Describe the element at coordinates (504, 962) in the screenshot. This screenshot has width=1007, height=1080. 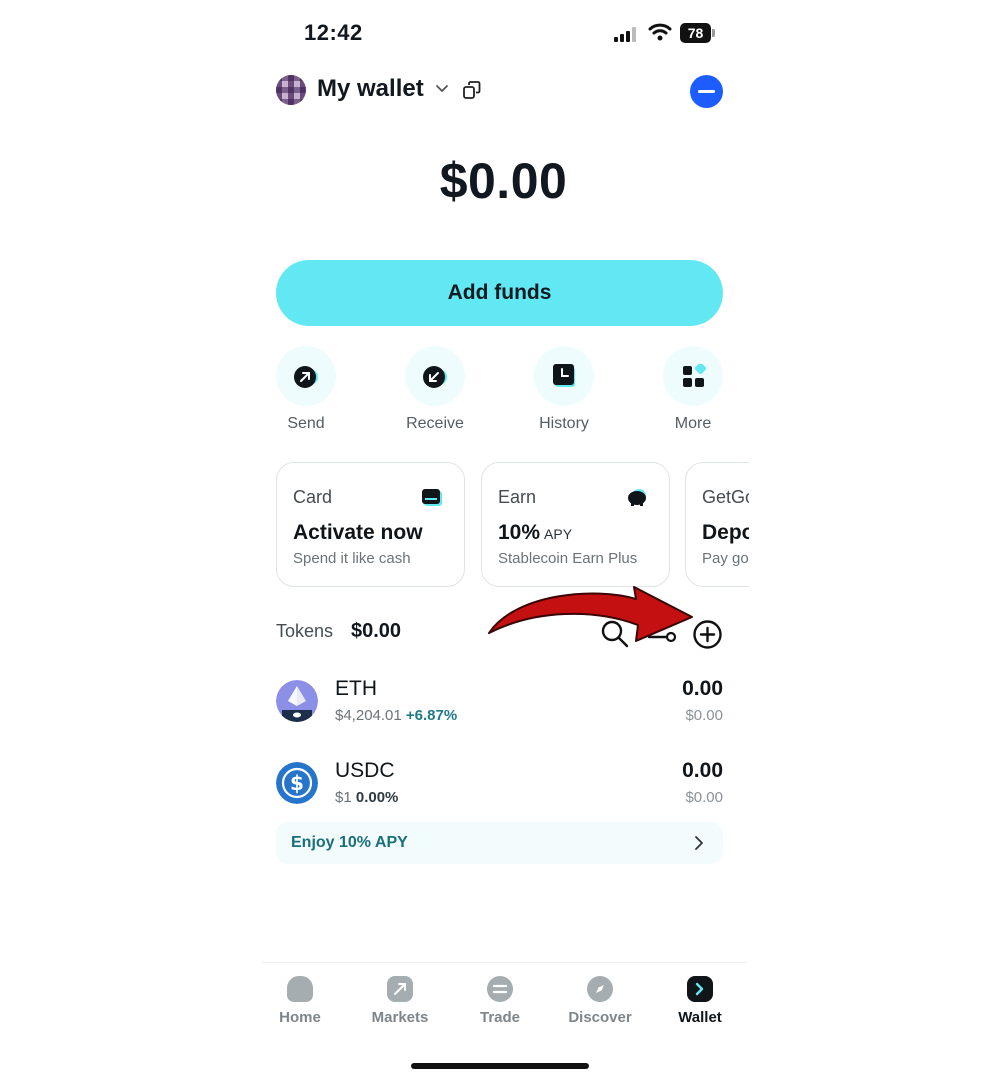
I see `nav-divider` at that location.